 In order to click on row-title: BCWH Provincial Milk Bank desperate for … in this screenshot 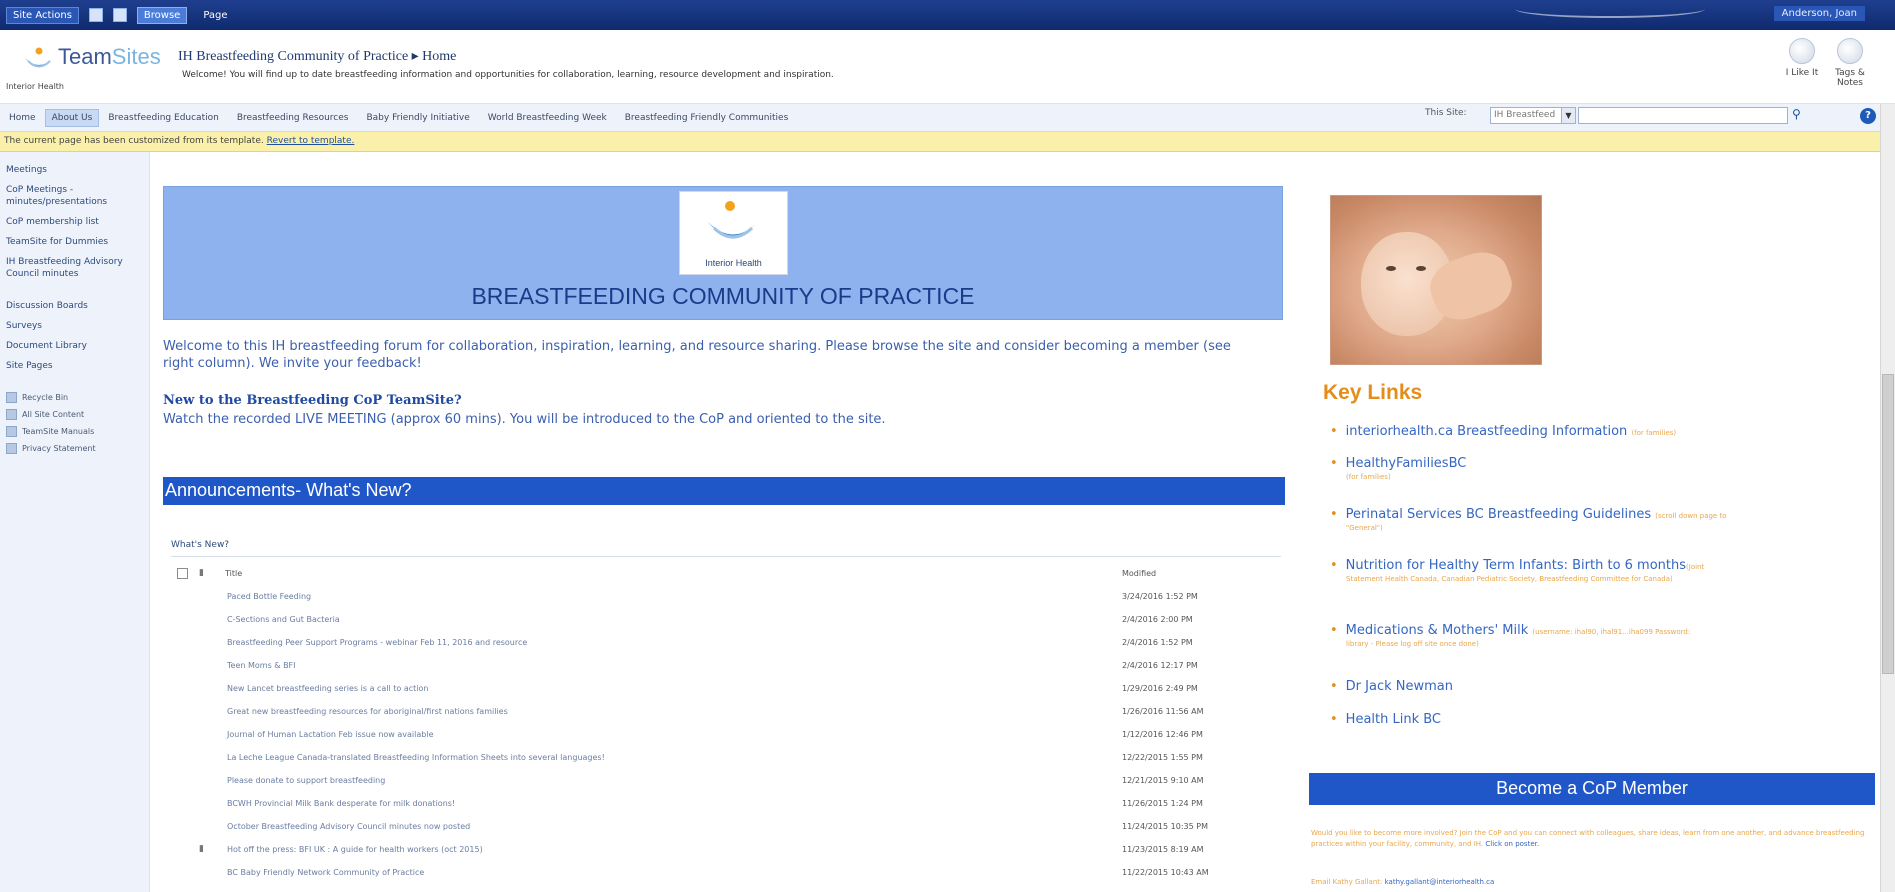, I will do `click(341, 803)`.